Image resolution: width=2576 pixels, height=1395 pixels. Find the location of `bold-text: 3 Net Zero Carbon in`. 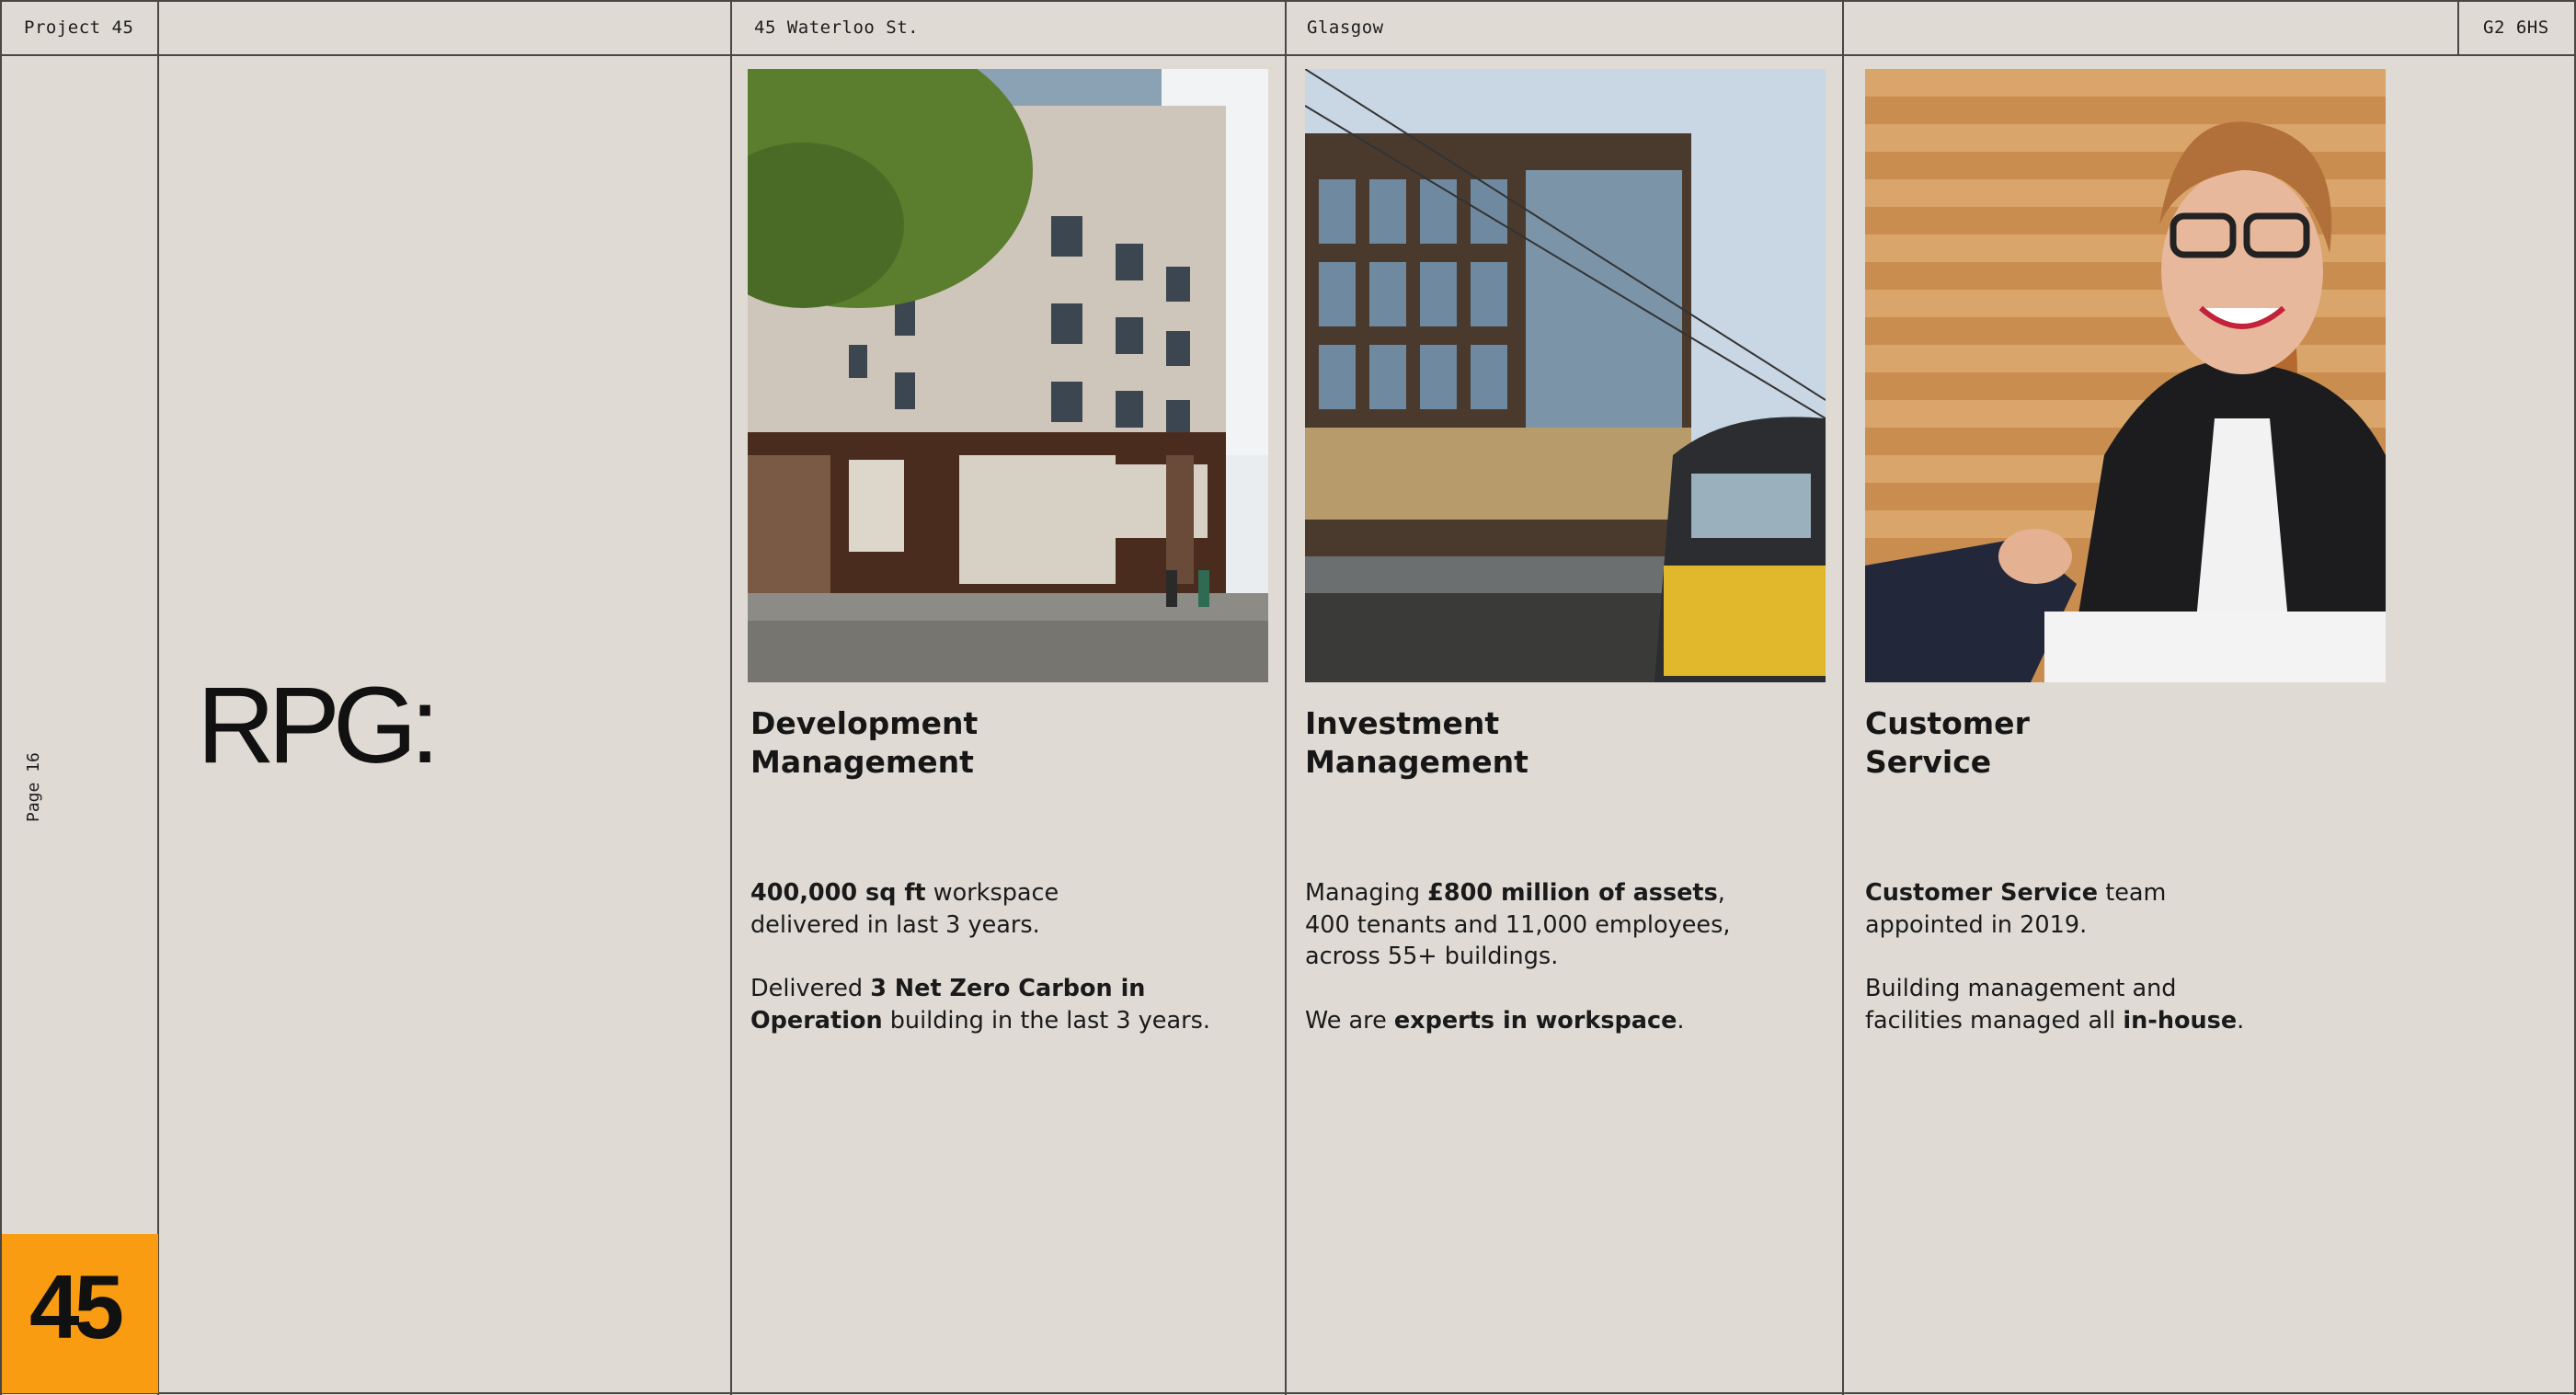

bold-text: 3 Net Zero Carbon in is located at coordinates (1008, 988).